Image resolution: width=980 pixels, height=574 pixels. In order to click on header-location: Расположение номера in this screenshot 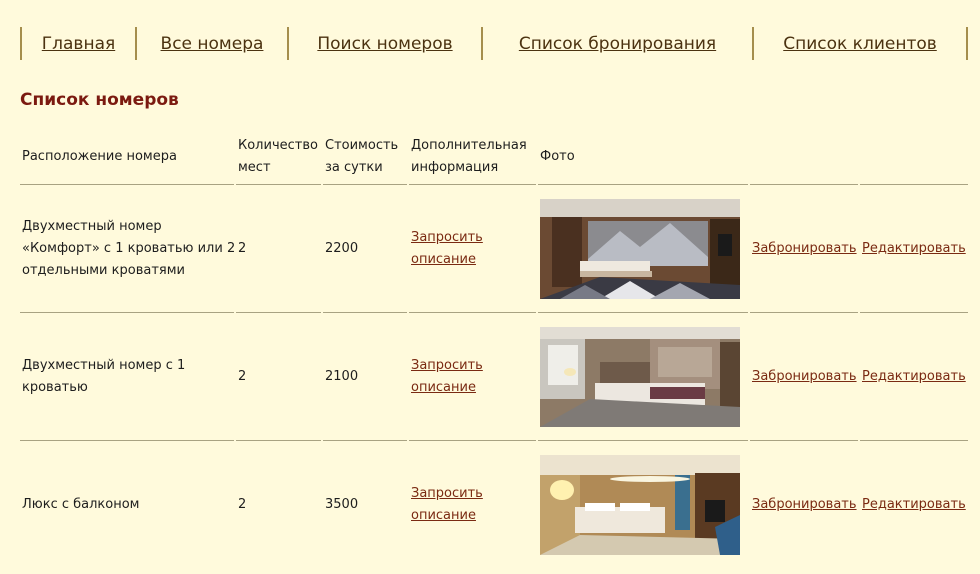, I will do `click(99, 156)`.